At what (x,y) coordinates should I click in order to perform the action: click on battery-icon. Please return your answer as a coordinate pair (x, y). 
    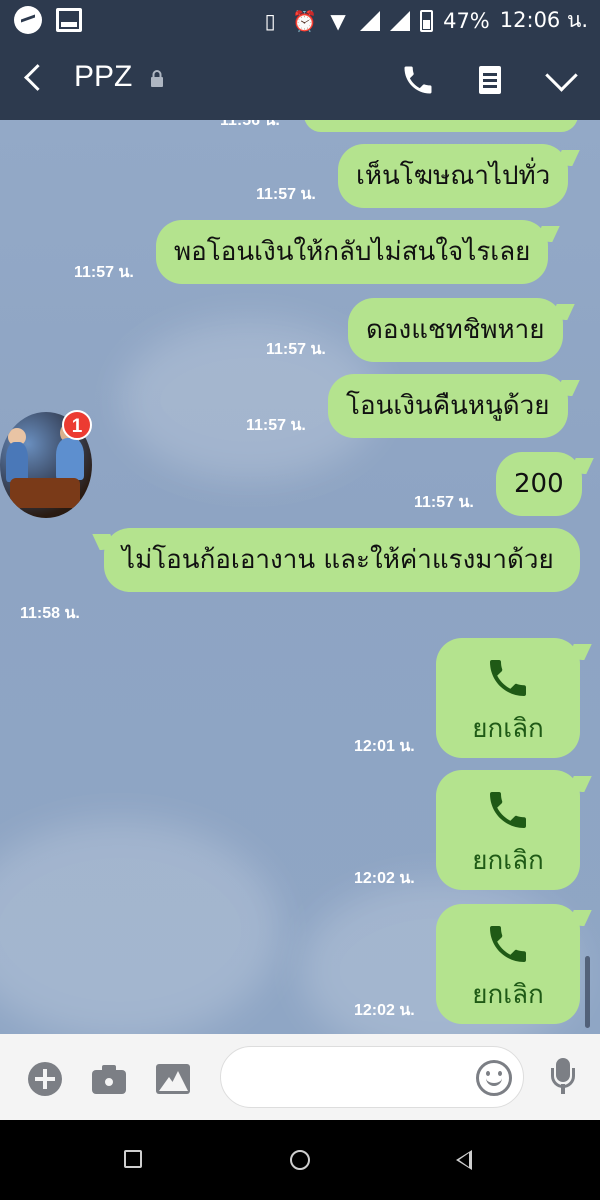
    Looking at the image, I should click on (427, 20).